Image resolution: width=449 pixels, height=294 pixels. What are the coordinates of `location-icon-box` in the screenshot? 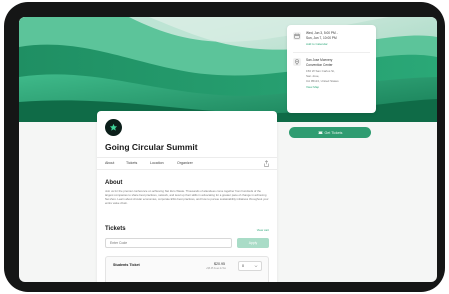 It's located at (297, 62).